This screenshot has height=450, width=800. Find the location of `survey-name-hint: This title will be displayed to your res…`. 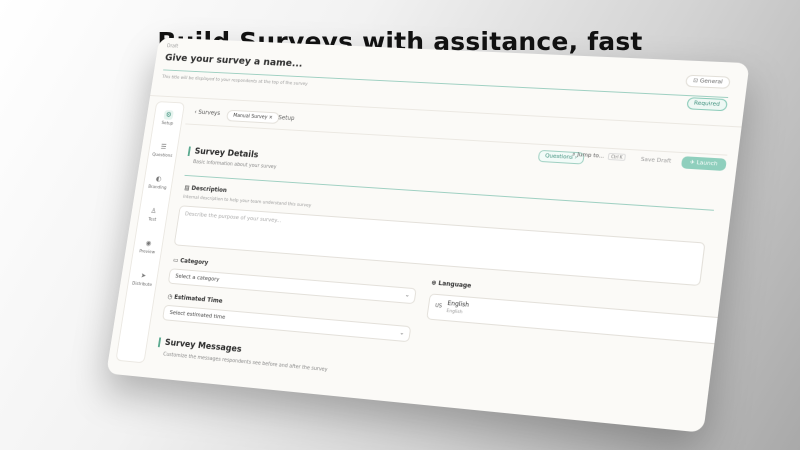

survey-name-hint: This title will be displayed to your res… is located at coordinates (234, 81).